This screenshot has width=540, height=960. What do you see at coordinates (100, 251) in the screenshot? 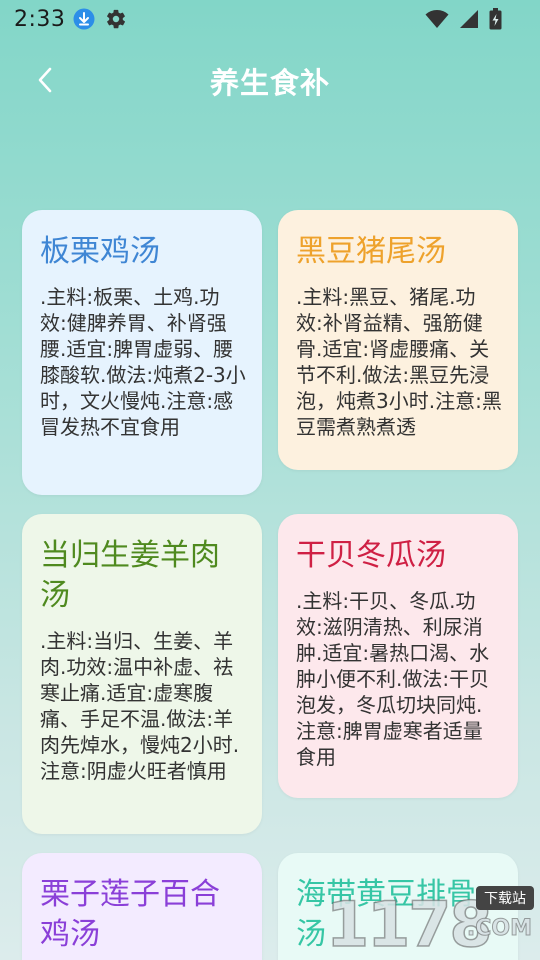
I see `recipe-title: 板栗鸡汤` at bounding box center [100, 251].